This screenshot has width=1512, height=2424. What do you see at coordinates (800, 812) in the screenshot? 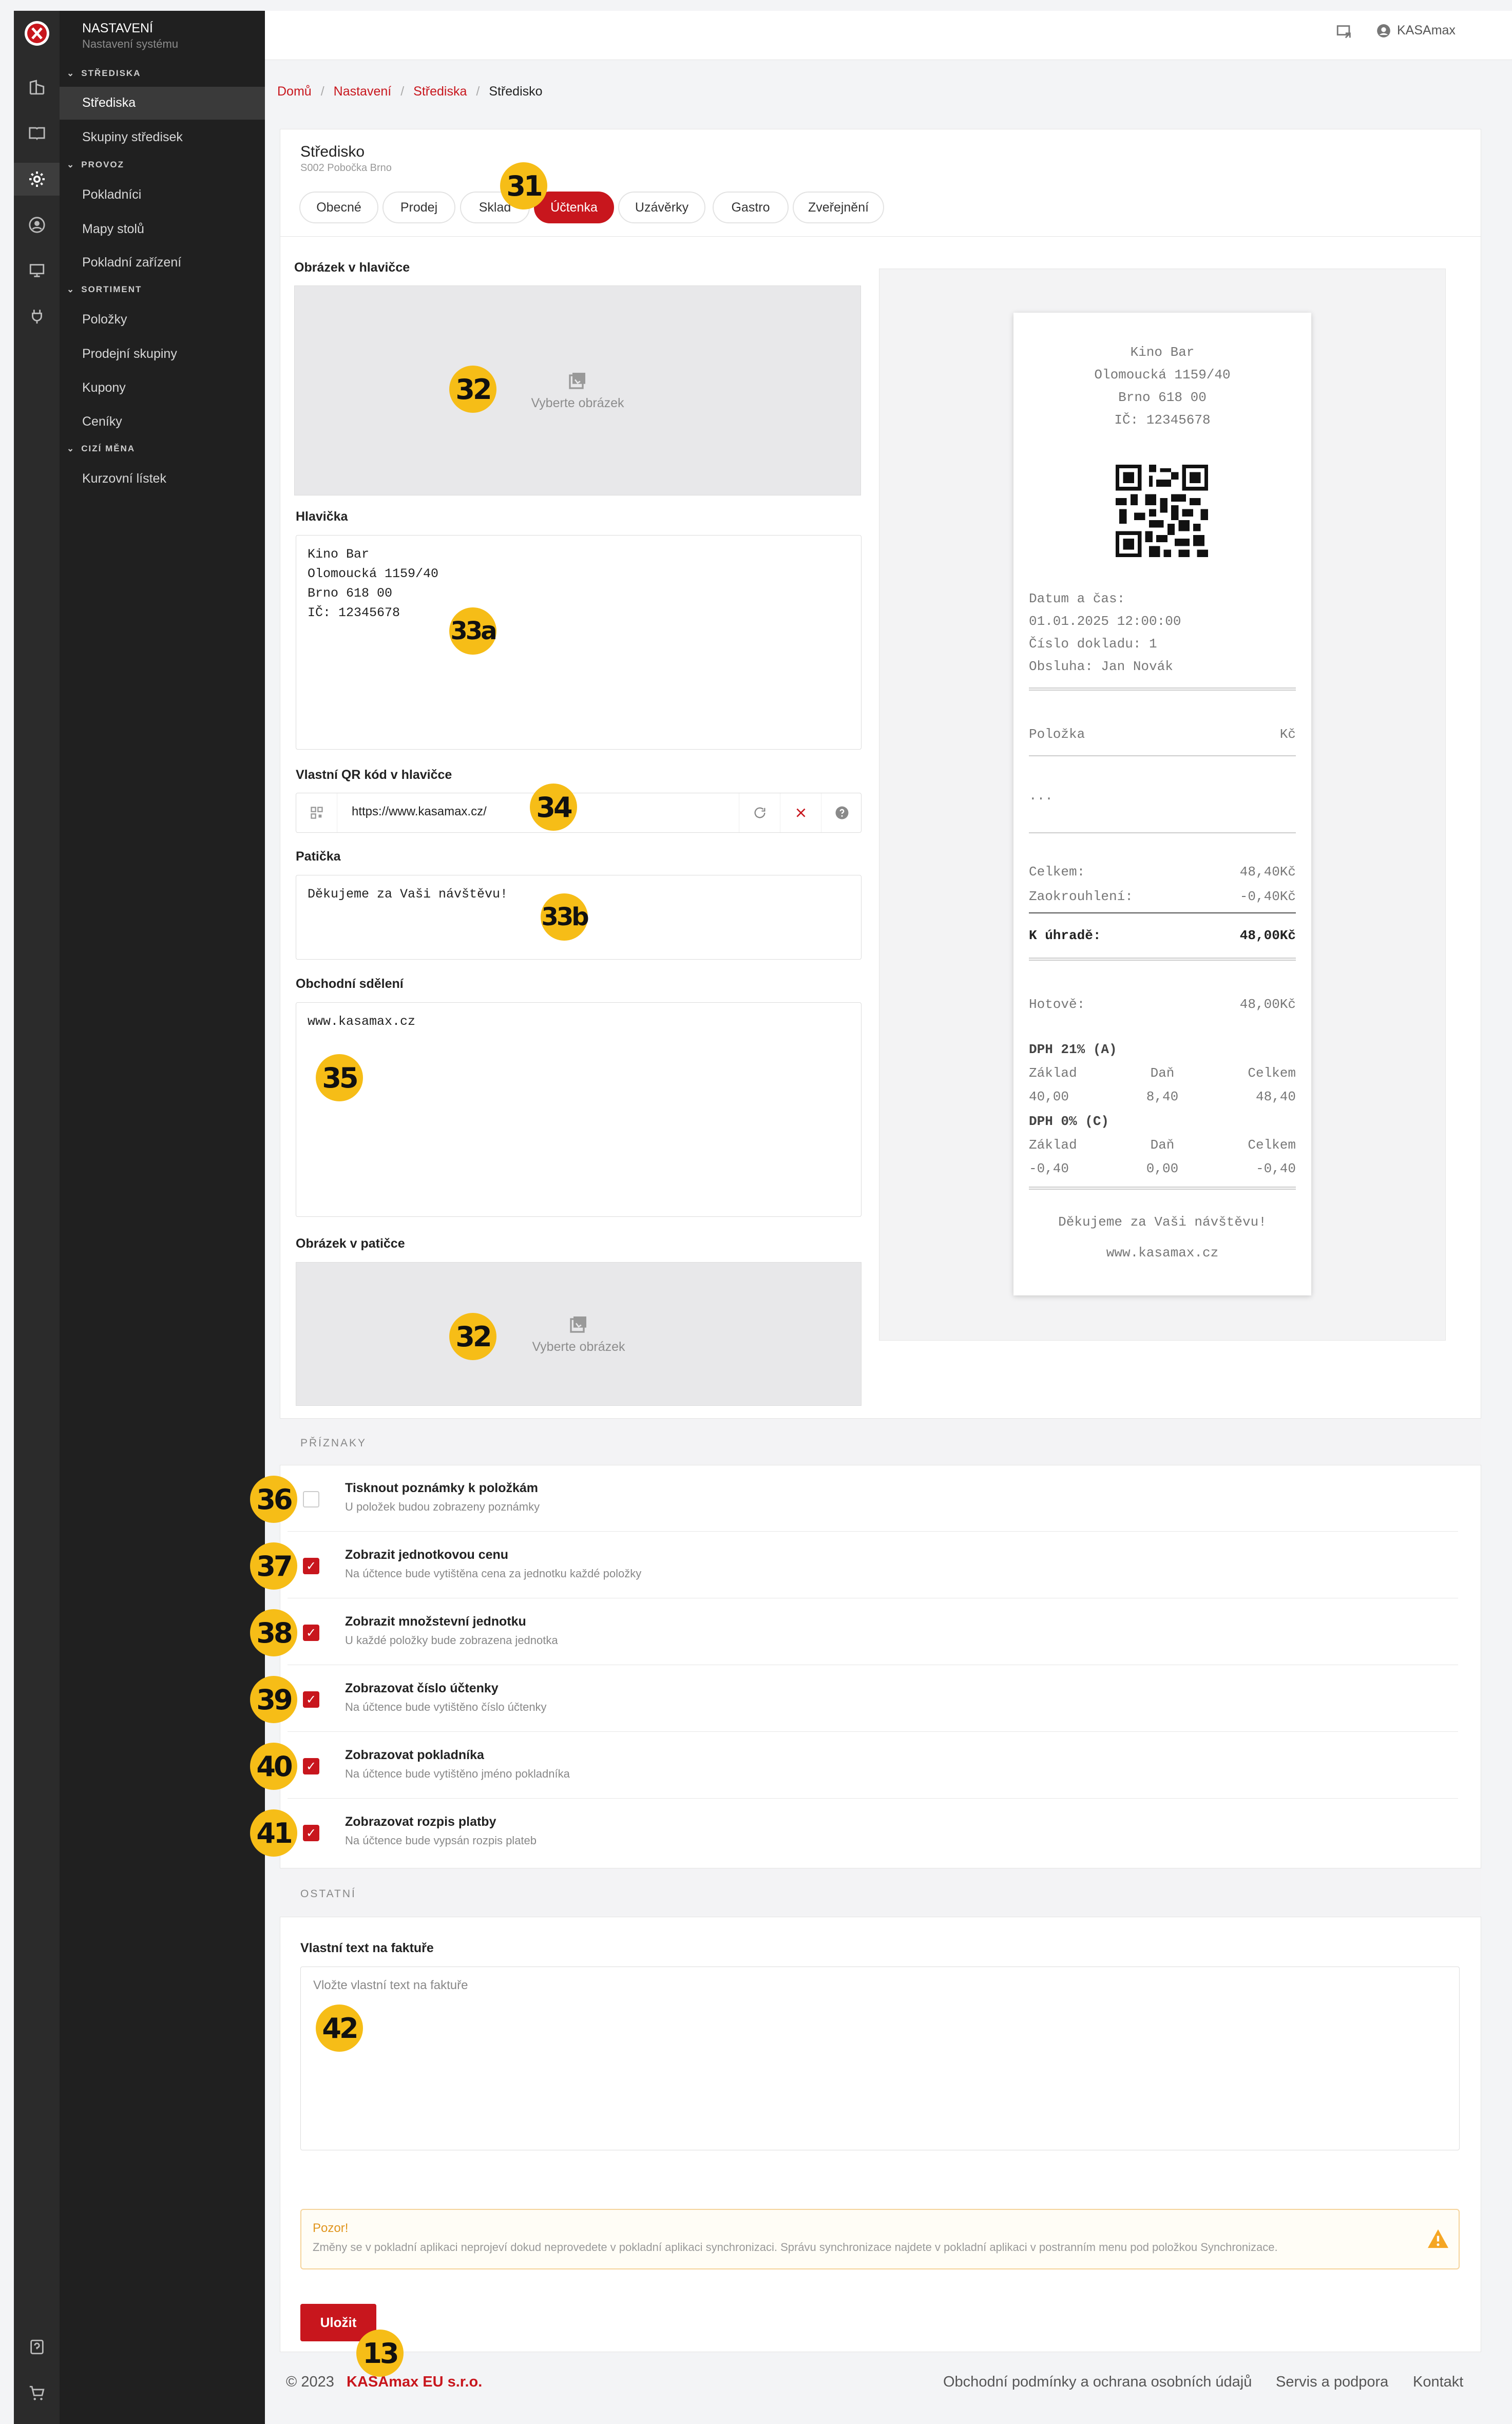
I see `clear-icon` at bounding box center [800, 812].